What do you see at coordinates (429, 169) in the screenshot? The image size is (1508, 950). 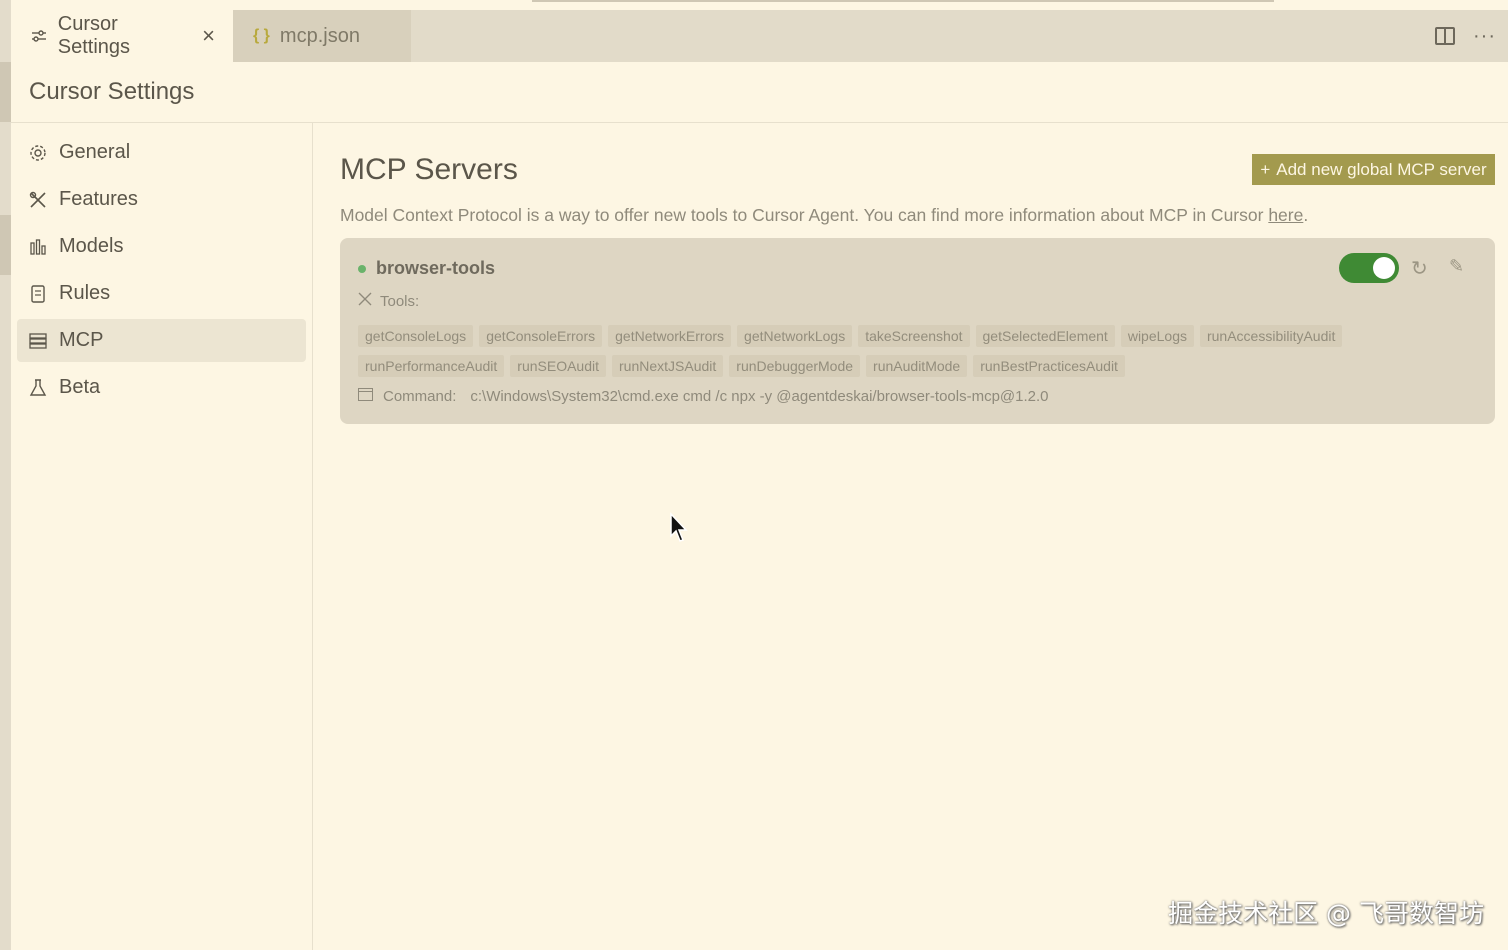 I see `section-title: MCP Servers` at bounding box center [429, 169].